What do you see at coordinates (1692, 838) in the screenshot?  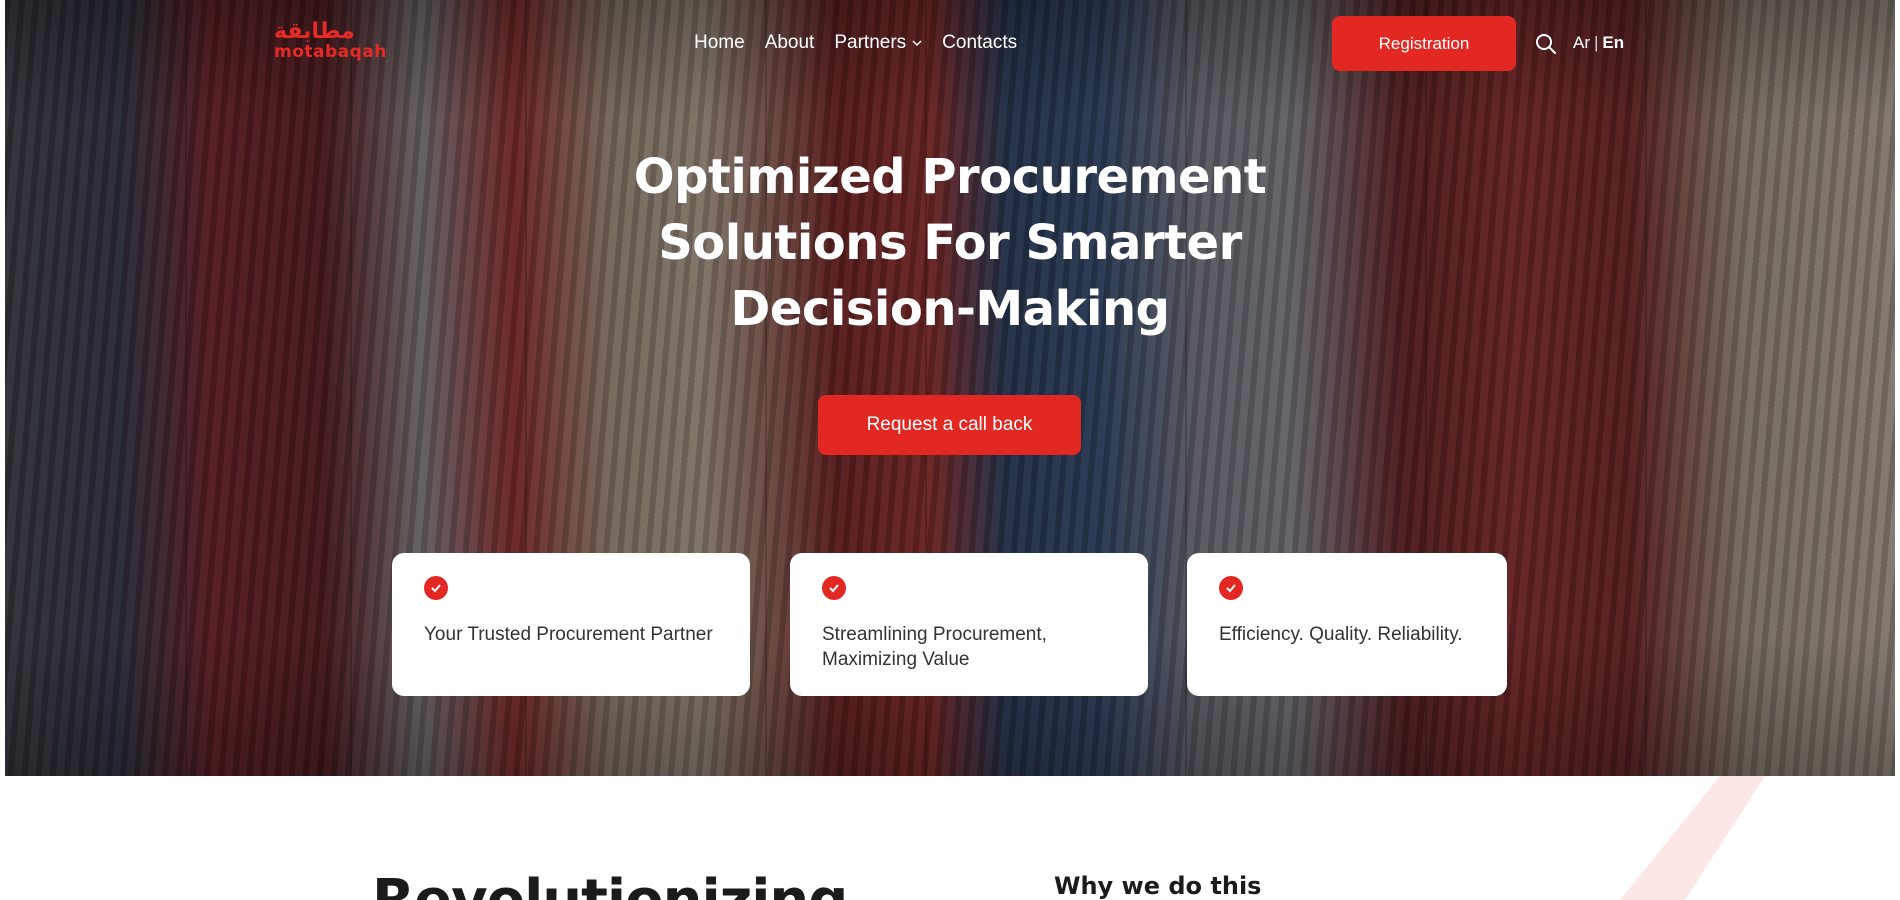 I see `decorative-slash` at bounding box center [1692, 838].